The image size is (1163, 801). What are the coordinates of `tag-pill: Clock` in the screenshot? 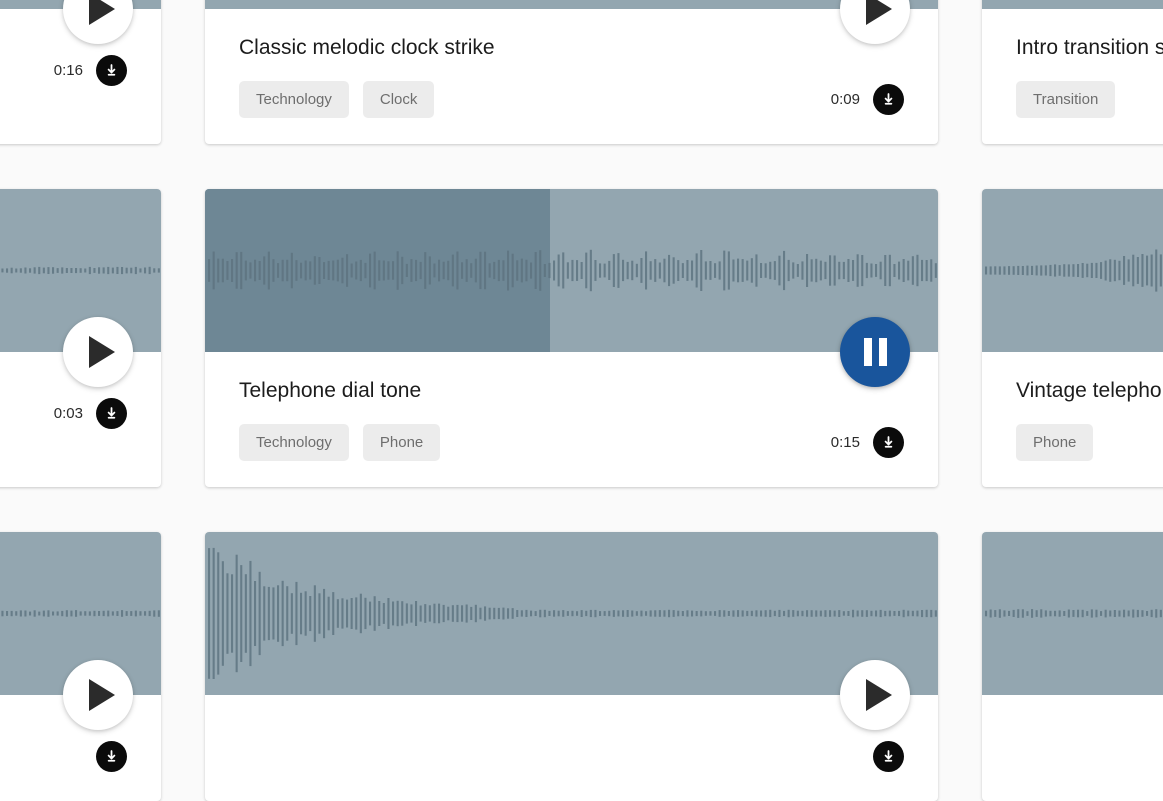 It's located at (398, 99).